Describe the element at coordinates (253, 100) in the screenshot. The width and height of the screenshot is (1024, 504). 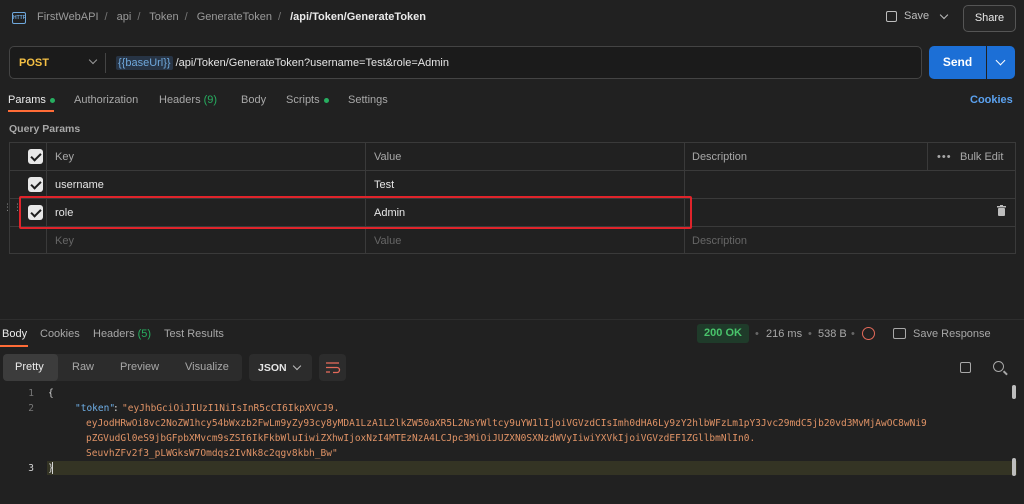
I see `tab-body: Body` at that location.